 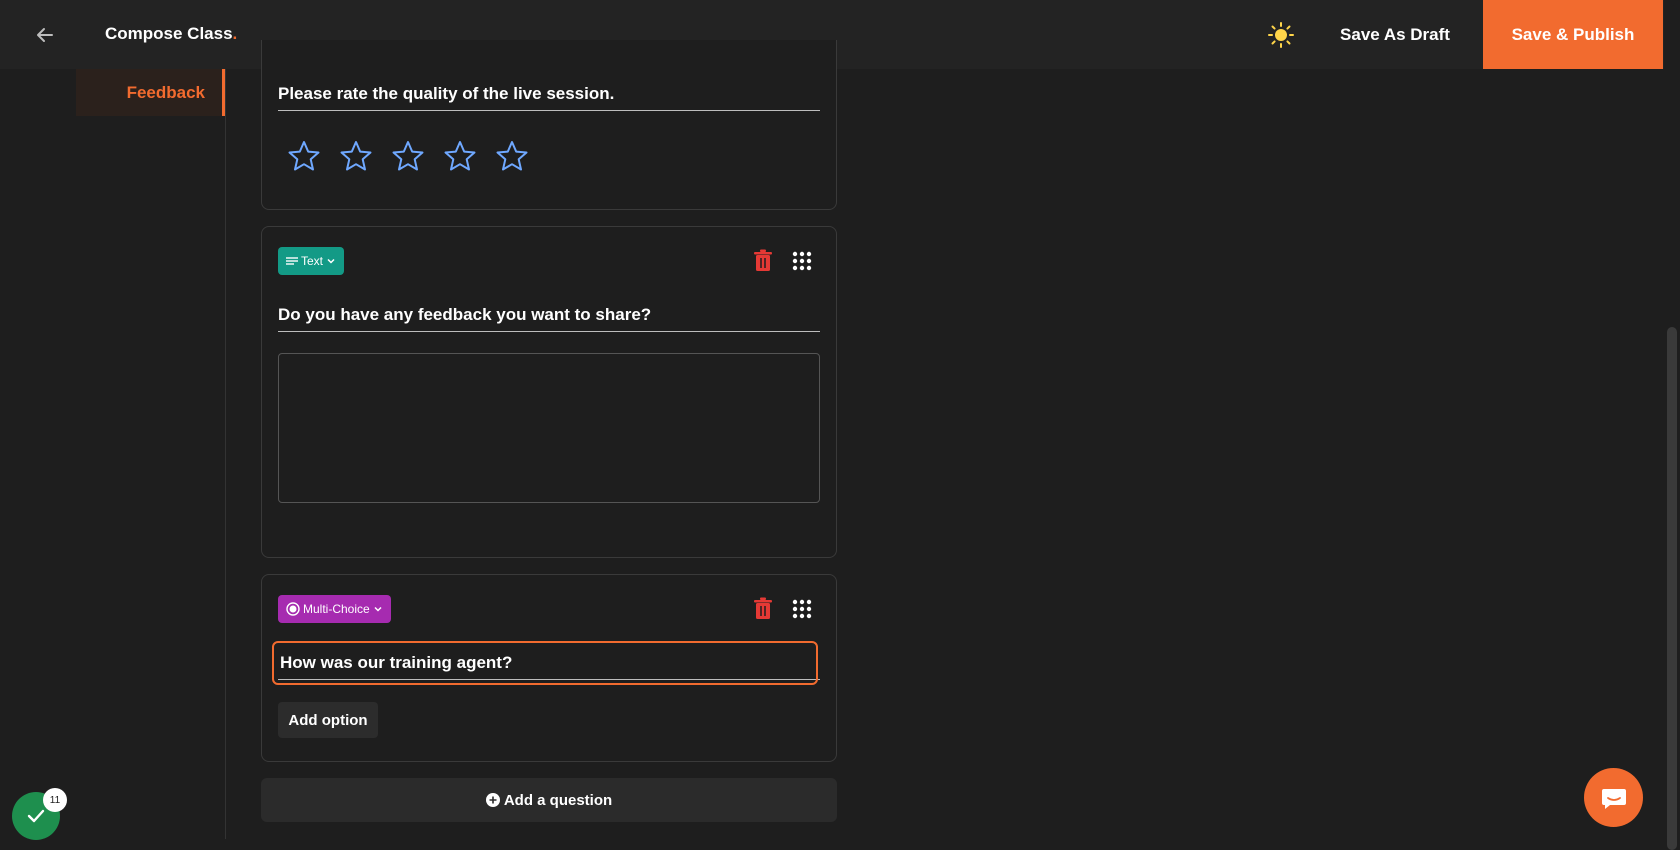 What do you see at coordinates (151, 92) in the screenshot?
I see `sidebar-item-feedback: Feedback` at bounding box center [151, 92].